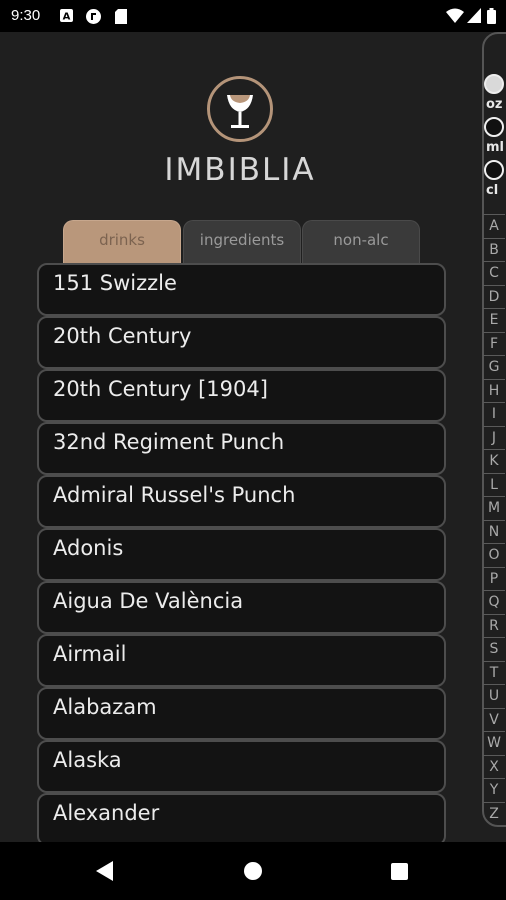 The width and height of the screenshot is (506, 900). What do you see at coordinates (494, 695) in the screenshot?
I see `alpha-index-u: U` at bounding box center [494, 695].